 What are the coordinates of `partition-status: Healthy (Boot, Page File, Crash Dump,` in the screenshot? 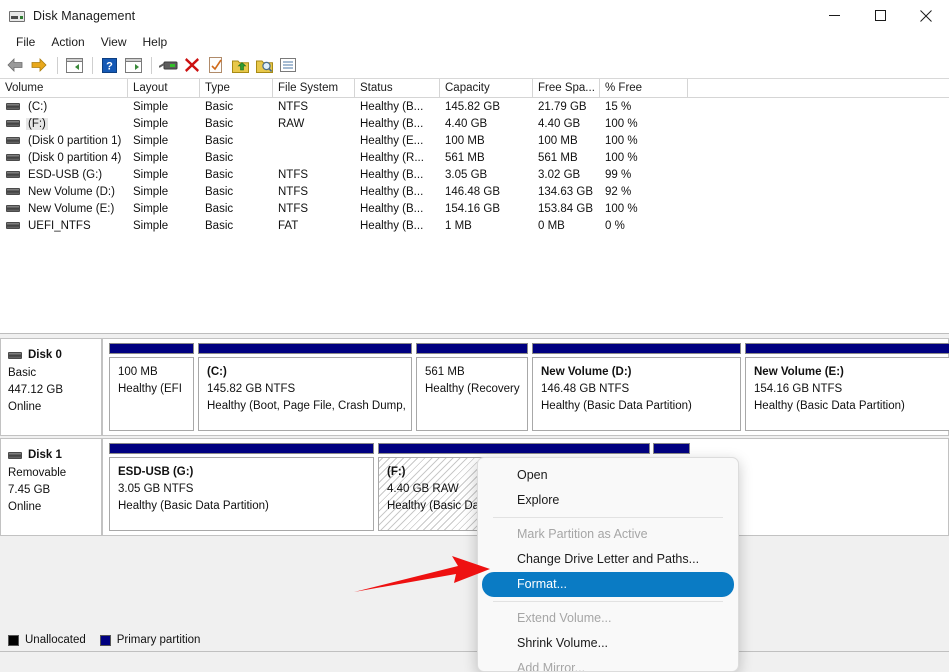 It's located at (306, 406).